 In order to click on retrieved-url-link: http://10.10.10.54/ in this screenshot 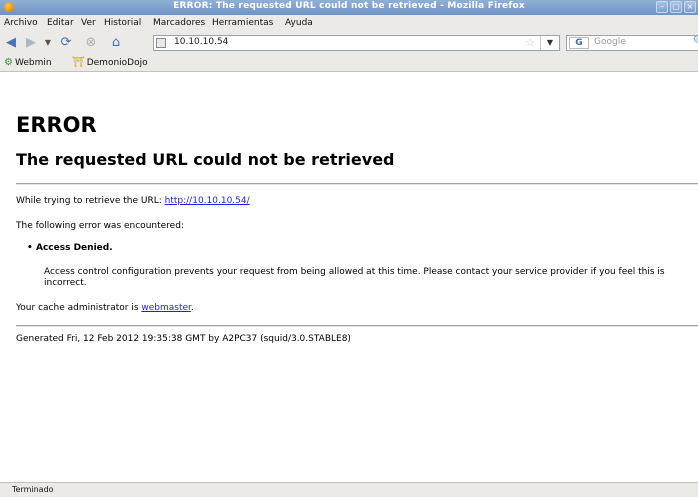, I will do `click(207, 201)`.